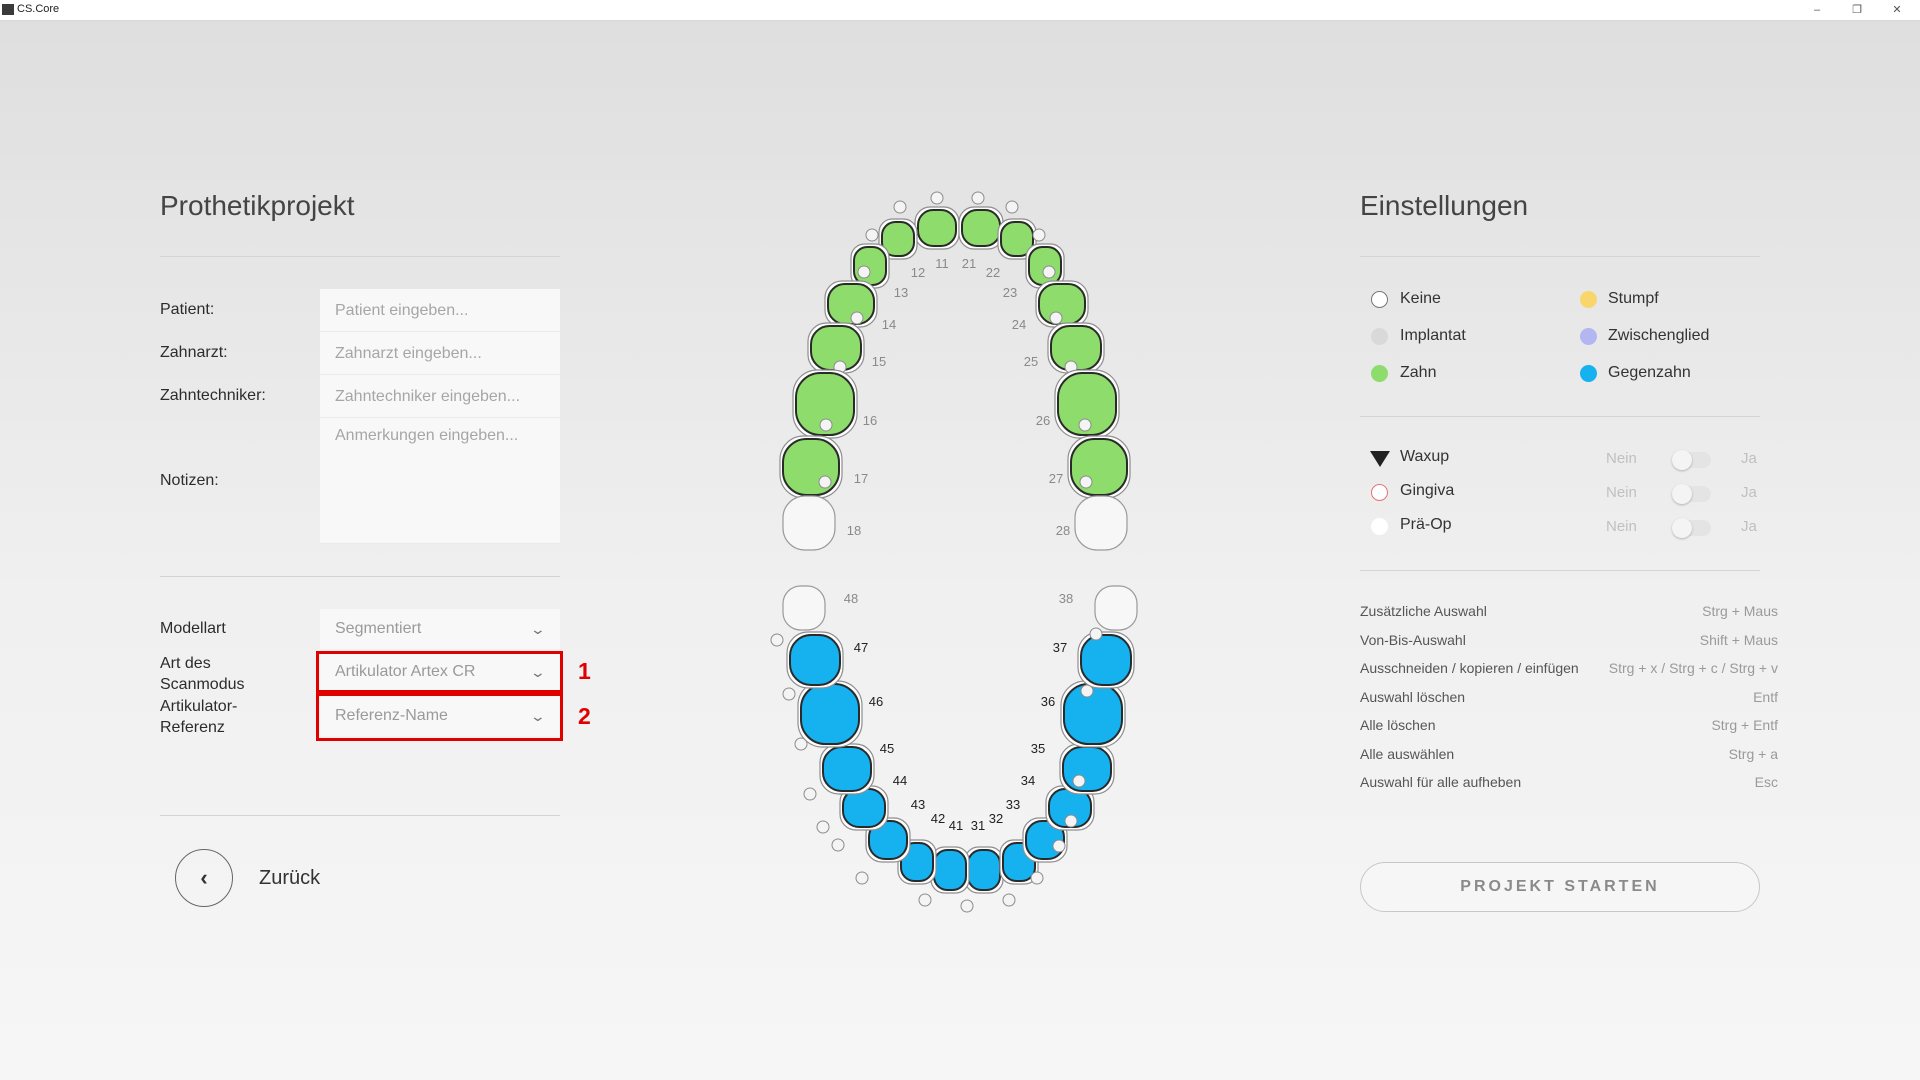 Image resolution: width=1920 pixels, height=1080 pixels. I want to click on tooth-41-label: 41, so click(956, 825).